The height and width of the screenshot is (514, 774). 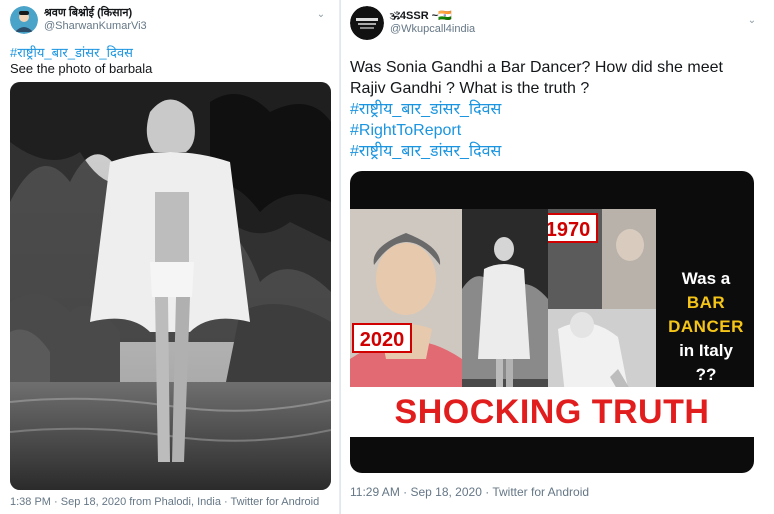 What do you see at coordinates (706, 302) in the screenshot?
I see `caption-line: BAR` at bounding box center [706, 302].